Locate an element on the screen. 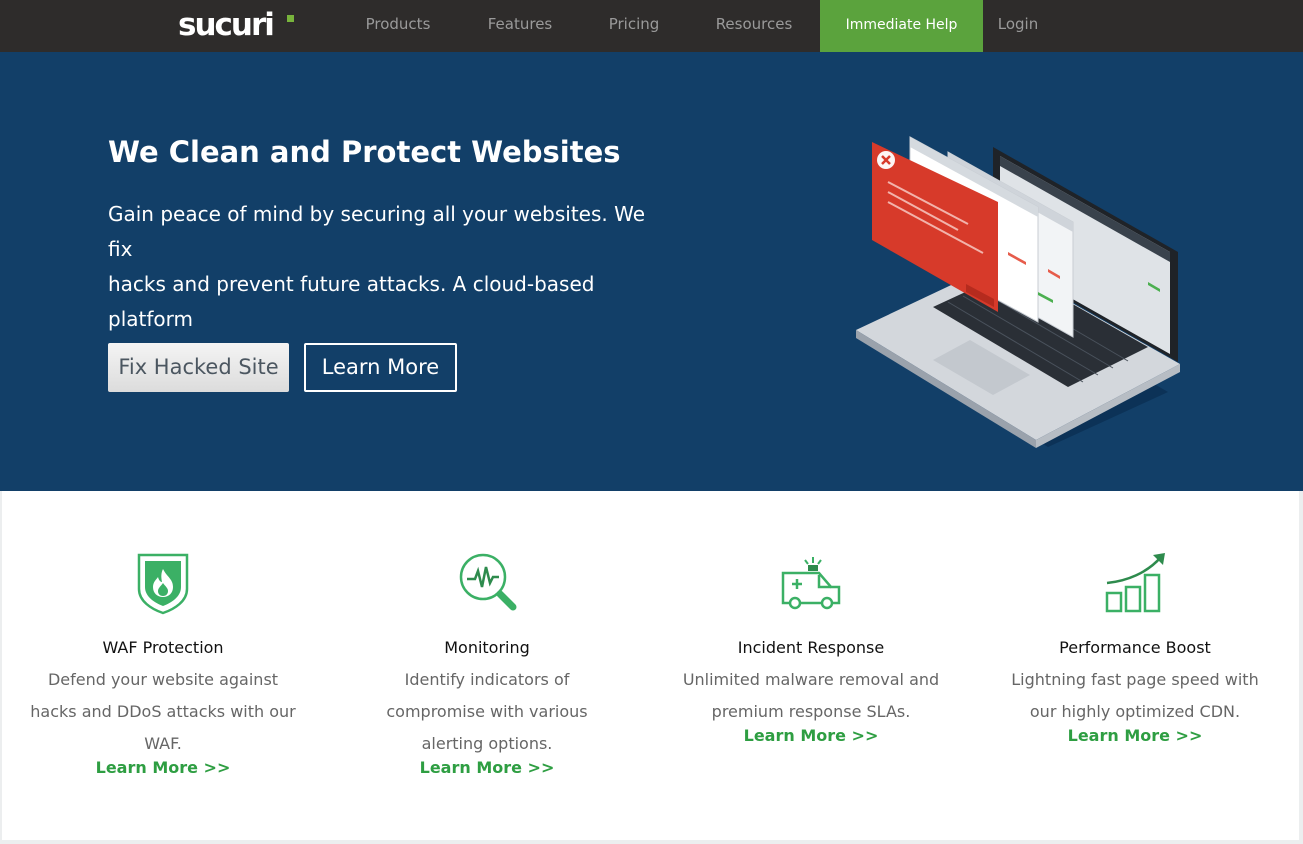 This screenshot has width=1303, height=844. feature-description-line: Unlimited malware removal and is located at coordinates (811, 679).